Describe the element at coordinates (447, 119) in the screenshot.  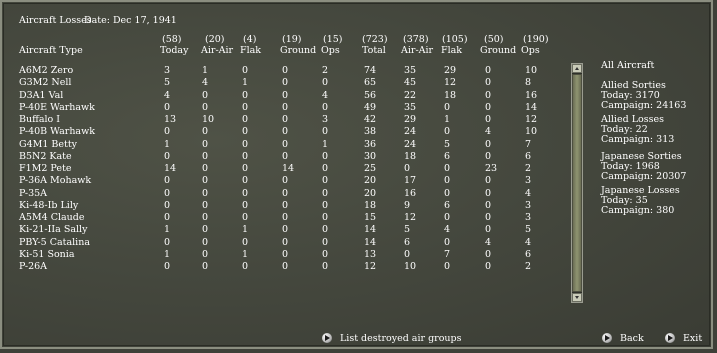
I see `cell-campaign-flak: 1` at that location.